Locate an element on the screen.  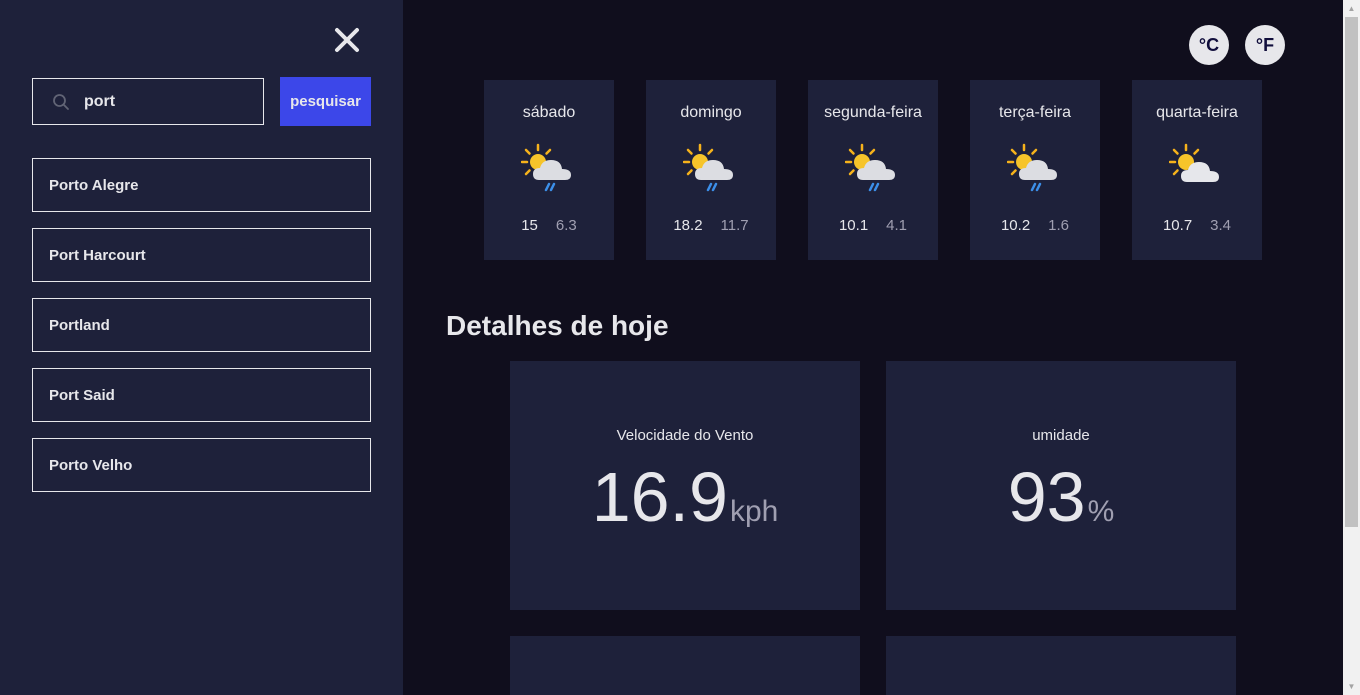
detail-value: 93 is located at coordinates (1046, 497).